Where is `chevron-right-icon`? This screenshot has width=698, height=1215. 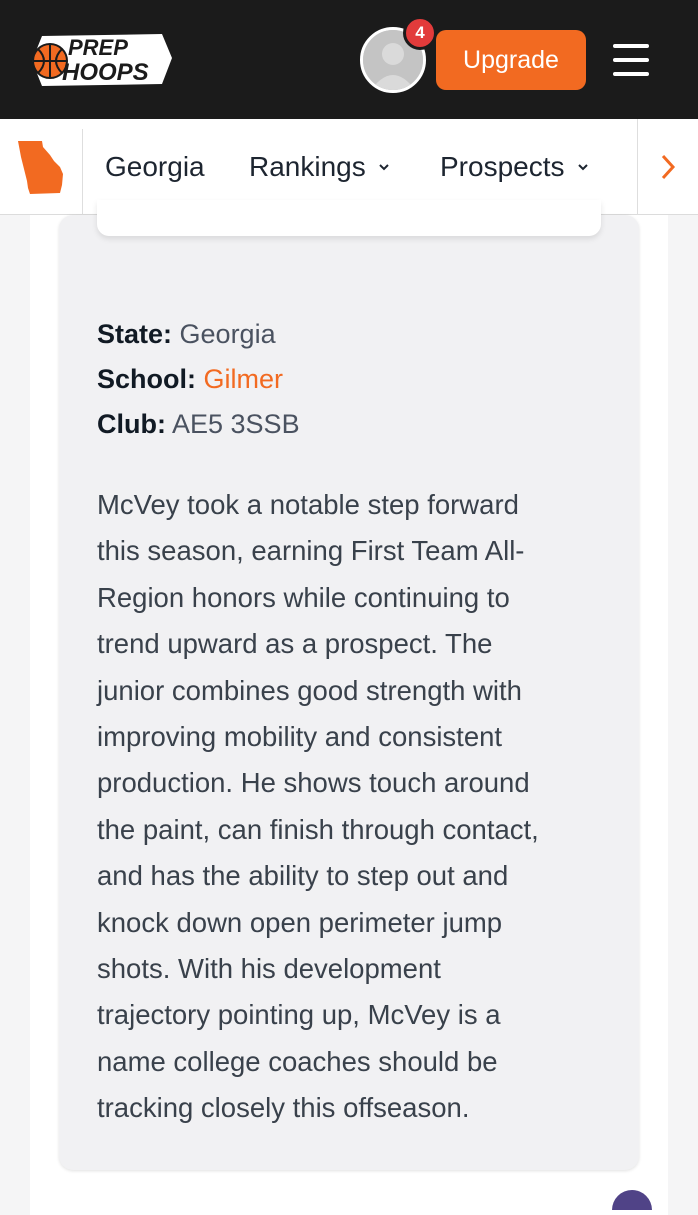
chevron-right-icon is located at coordinates (668, 167).